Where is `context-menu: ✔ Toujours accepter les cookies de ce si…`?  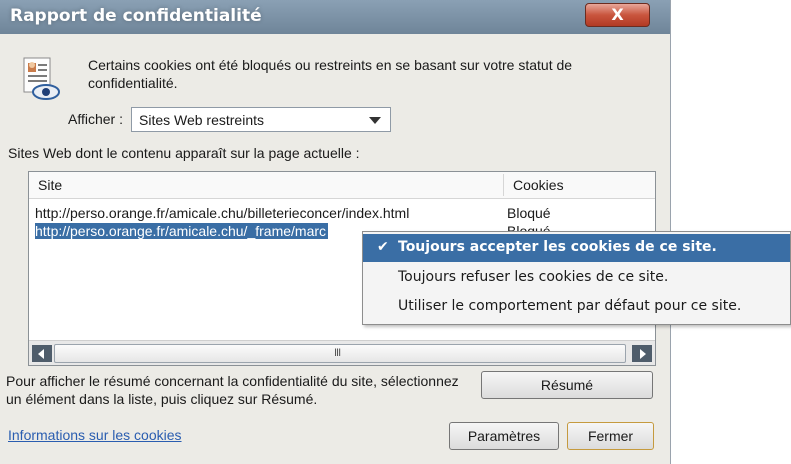
context-menu: ✔ Toujours accepter les cookies de ce si… is located at coordinates (576, 278).